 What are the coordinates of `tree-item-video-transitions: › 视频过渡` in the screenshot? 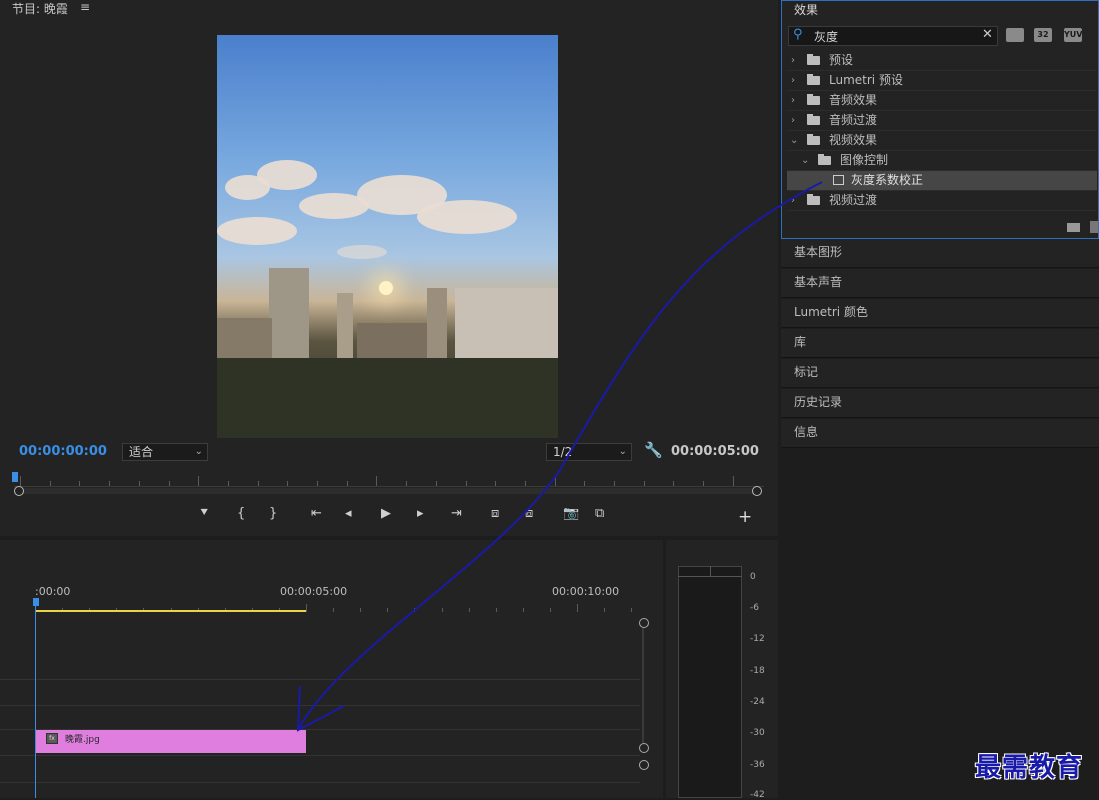 It's located at (942, 201).